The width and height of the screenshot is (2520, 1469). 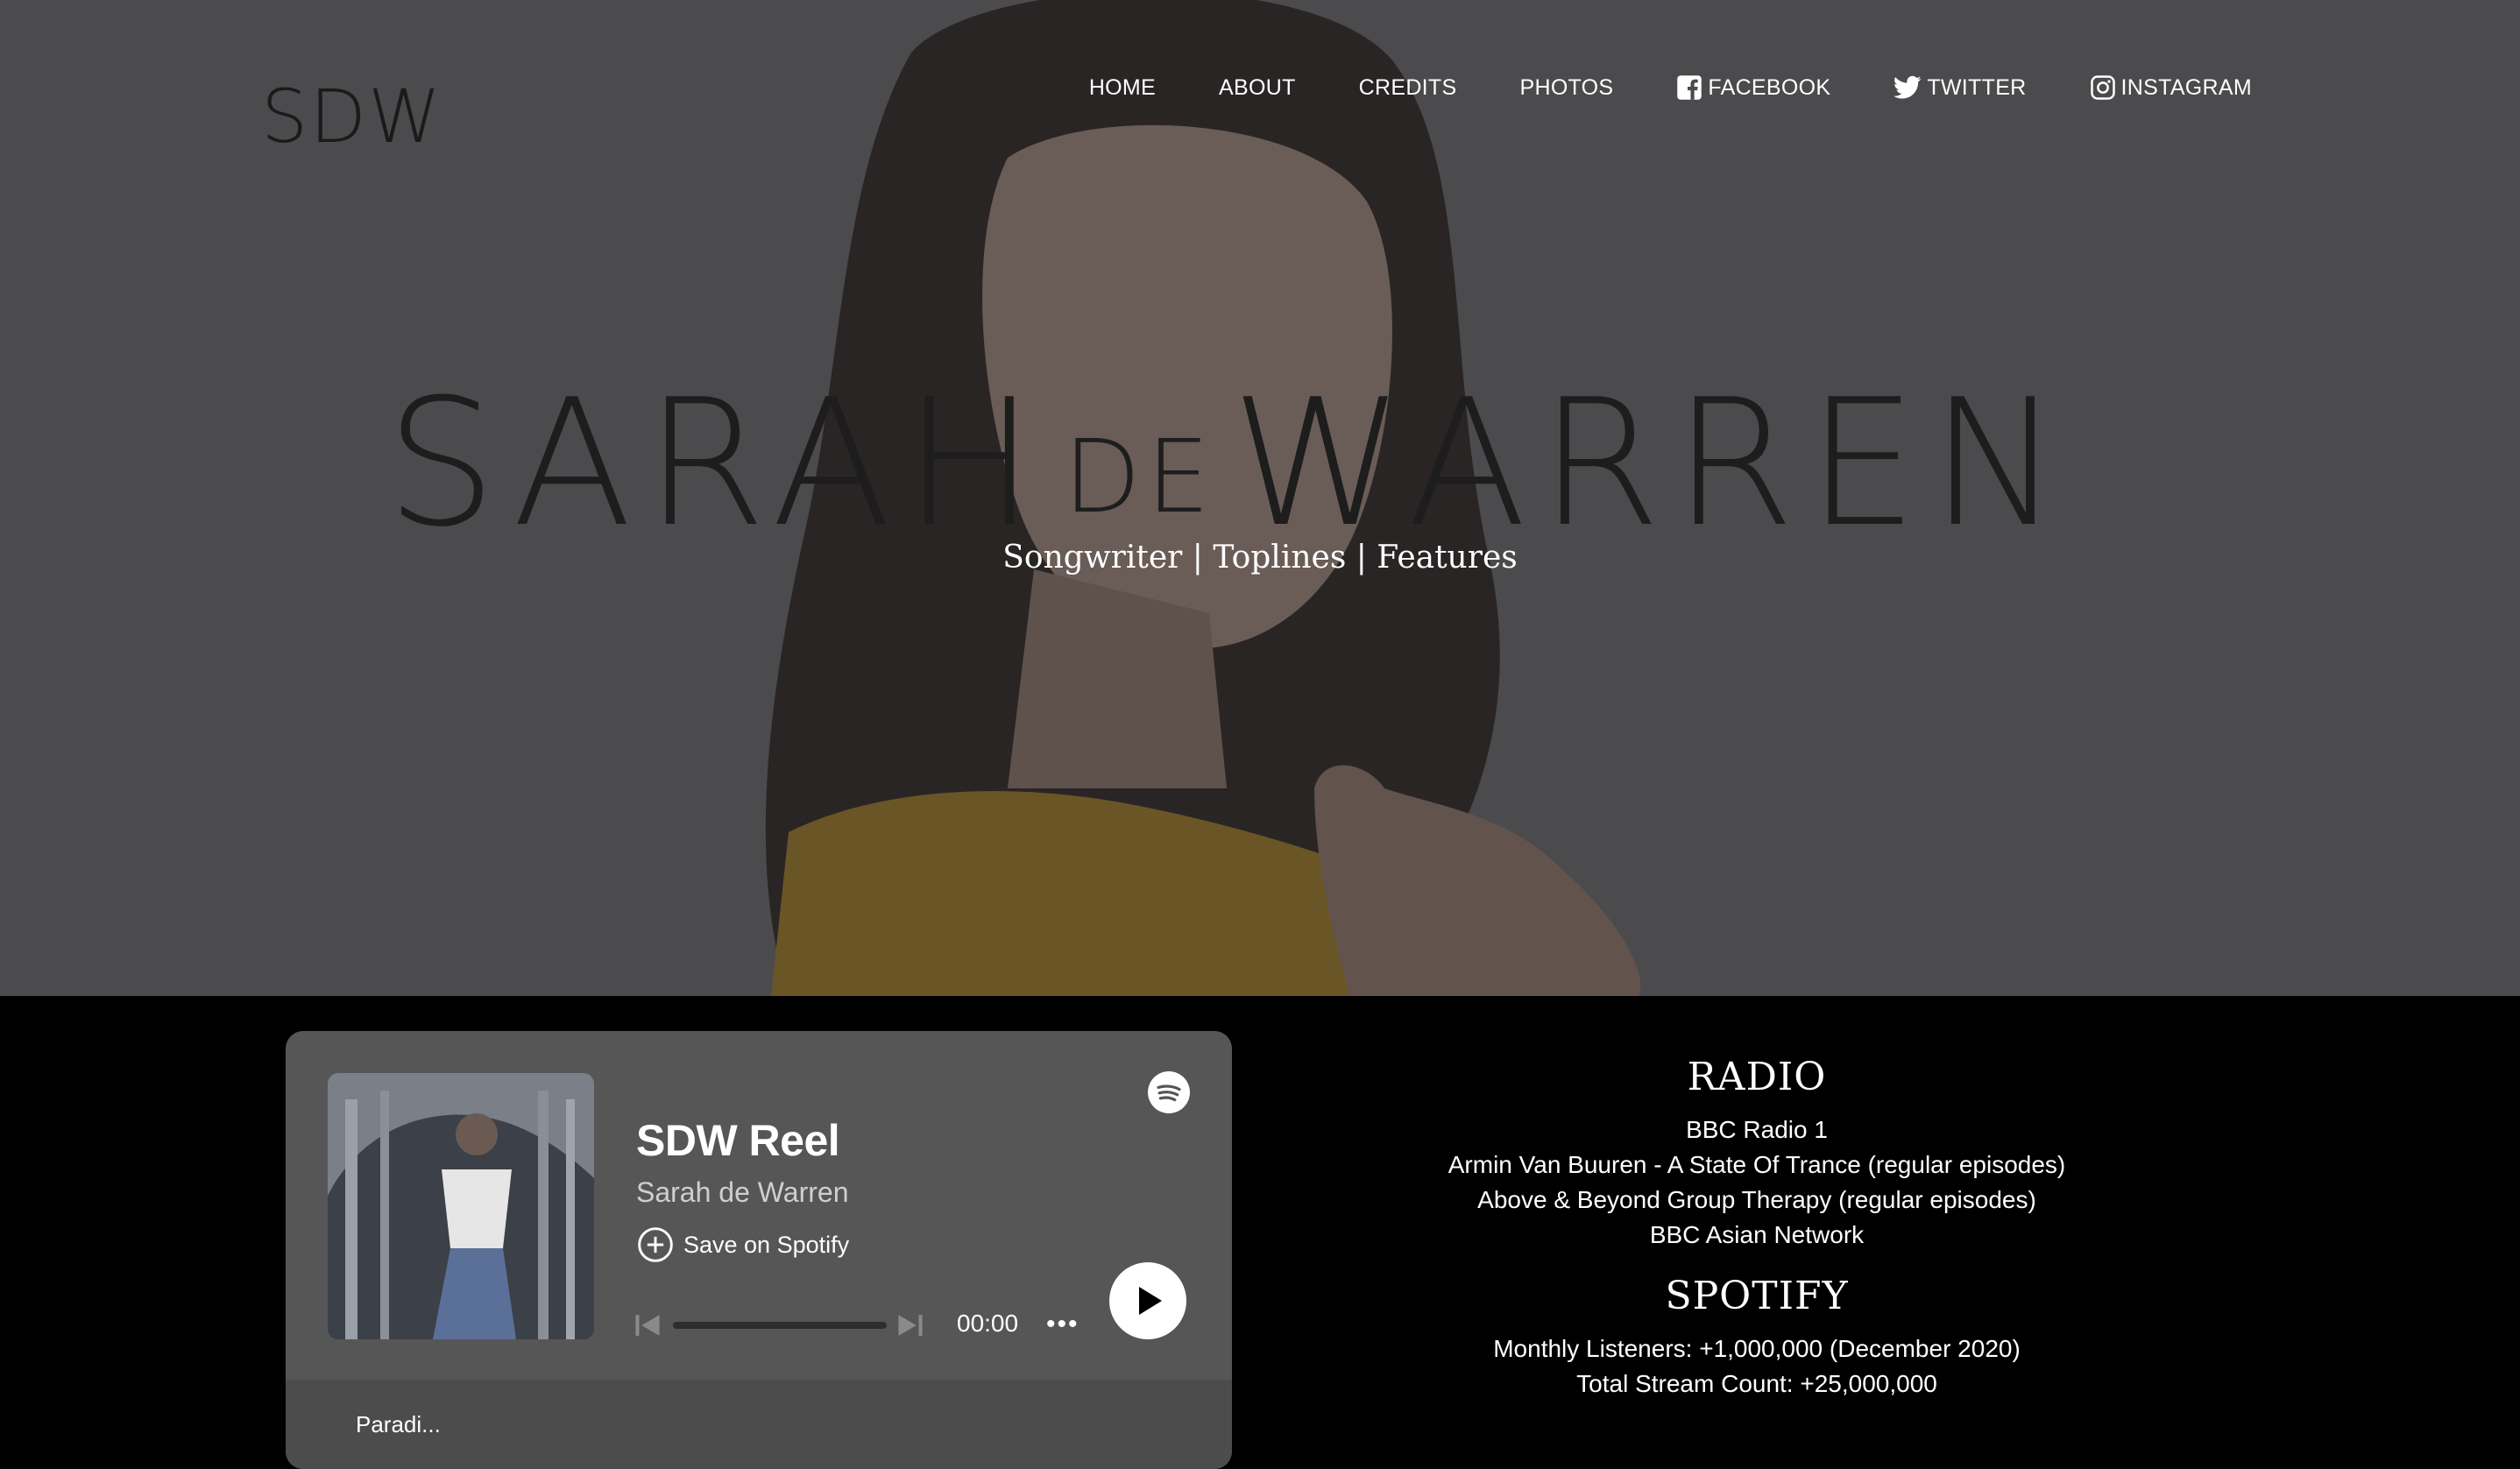 What do you see at coordinates (1756, 1383) in the screenshot?
I see `spotify-stat: Total Stream Count: +25,000,000` at bounding box center [1756, 1383].